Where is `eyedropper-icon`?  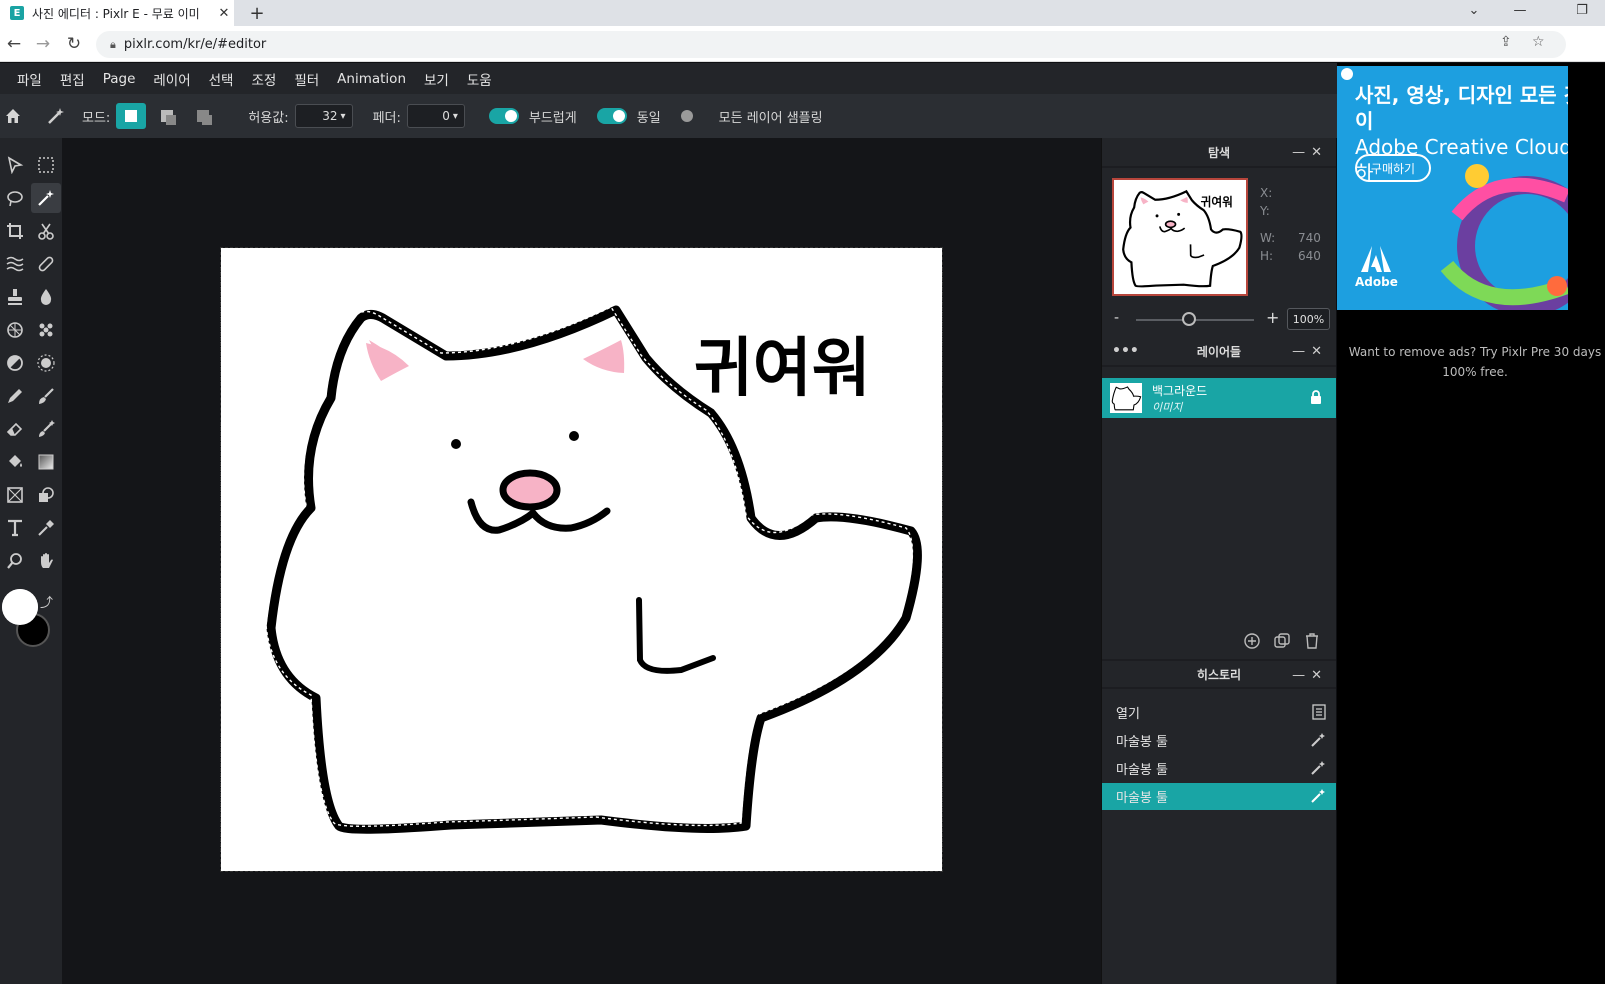
eyedropper-icon is located at coordinates (46, 528).